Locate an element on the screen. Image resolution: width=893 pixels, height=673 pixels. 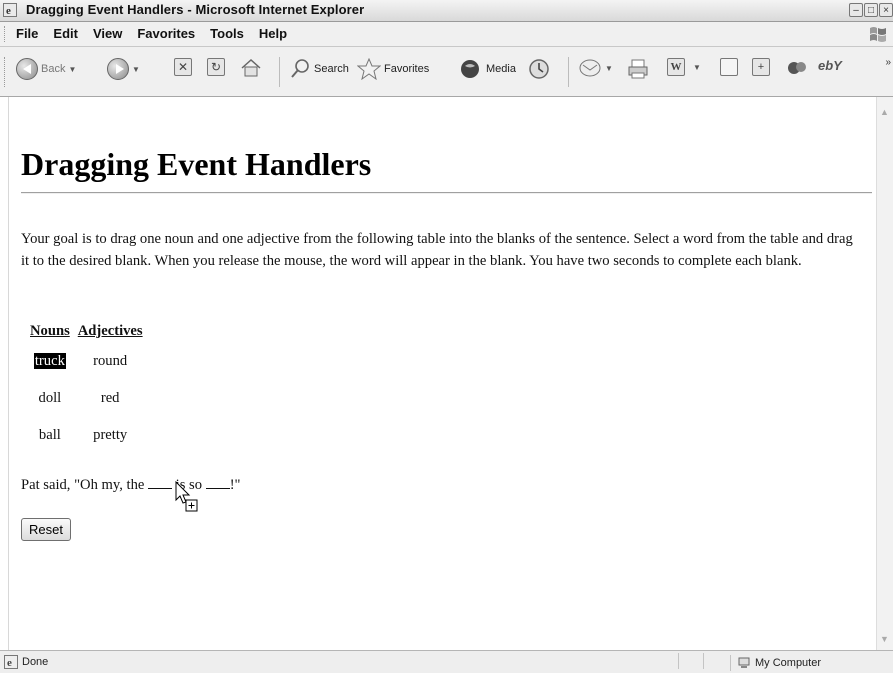
computer-icon is located at coordinates (744, 662).